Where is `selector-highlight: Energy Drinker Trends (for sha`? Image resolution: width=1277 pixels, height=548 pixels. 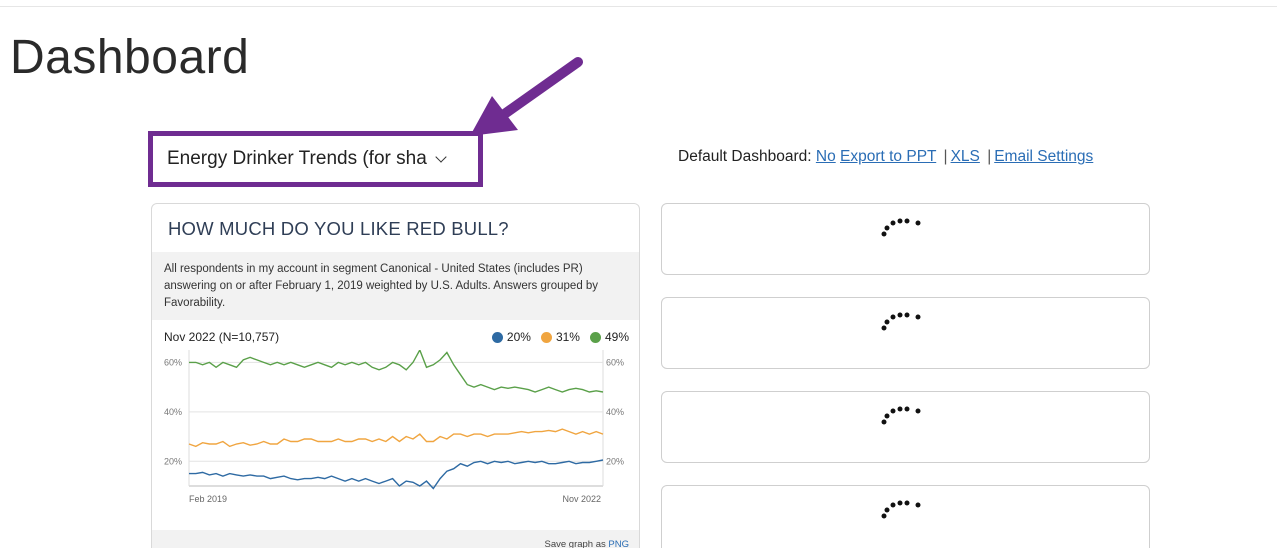 selector-highlight: Energy Drinker Trends (for sha is located at coordinates (315, 159).